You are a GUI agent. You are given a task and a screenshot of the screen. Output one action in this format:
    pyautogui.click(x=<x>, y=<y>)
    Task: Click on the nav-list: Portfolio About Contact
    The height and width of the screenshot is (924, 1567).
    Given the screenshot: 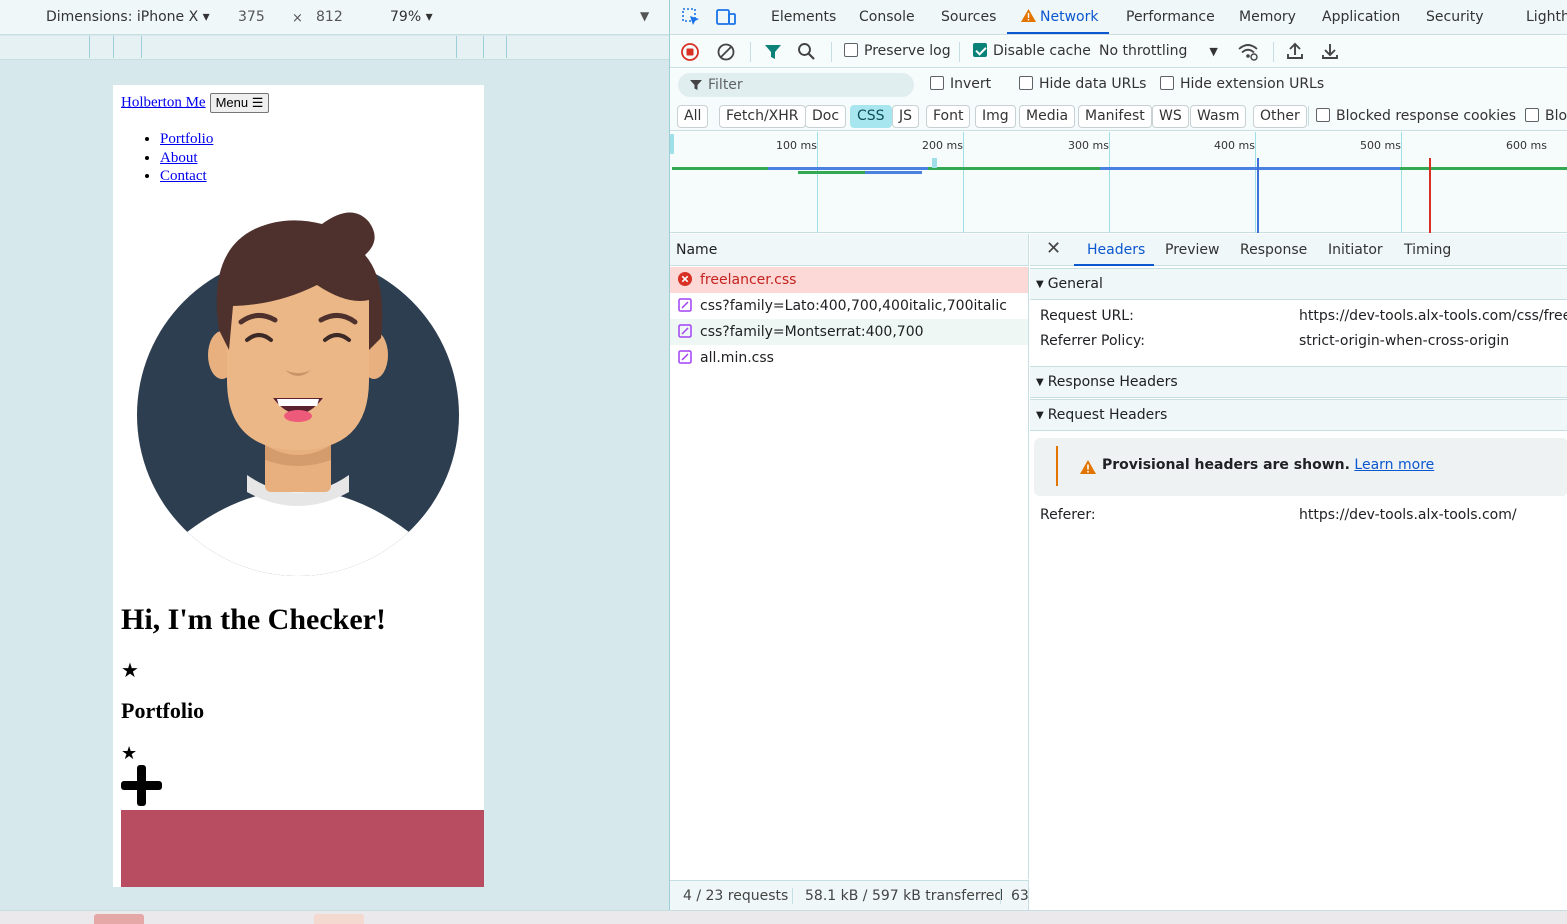 What is the action you would take?
    pyautogui.click(x=186, y=158)
    